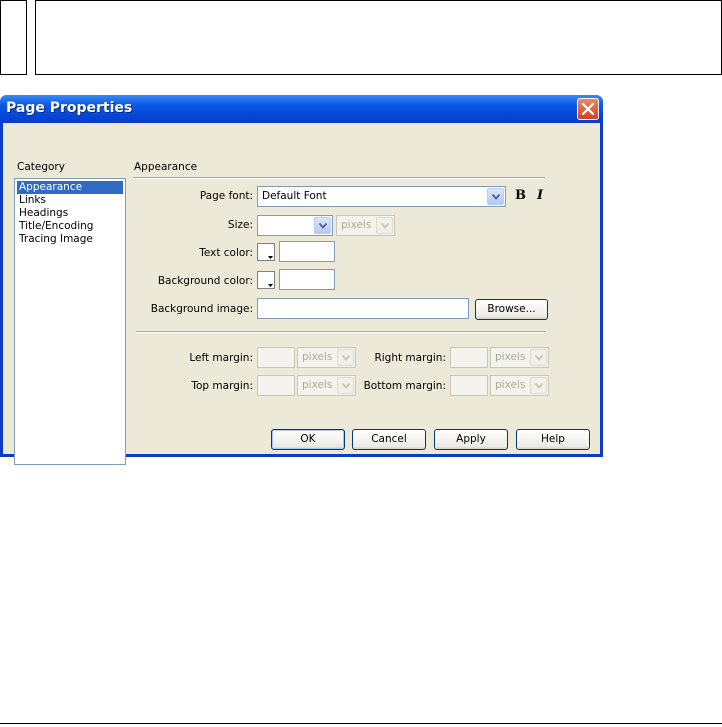 The height and width of the screenshot is (727, 722). Describe the element at coordinates (378, 37) in the screenshot. I see `page-box-large` at that location.